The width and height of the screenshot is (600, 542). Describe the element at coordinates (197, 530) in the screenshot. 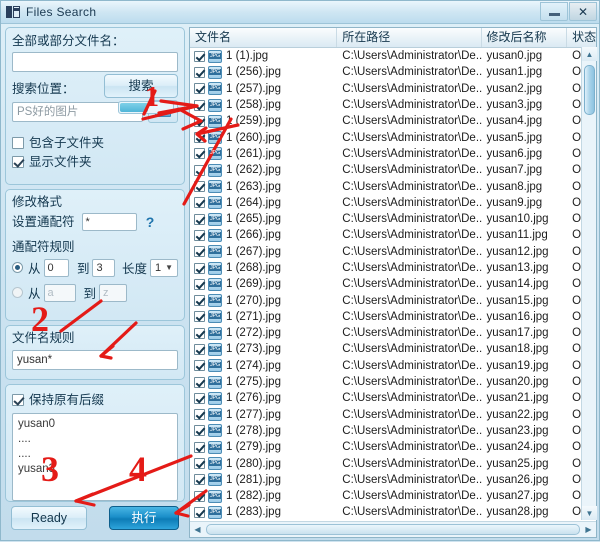

I see `scroll-left-icon: ◀` at that location.